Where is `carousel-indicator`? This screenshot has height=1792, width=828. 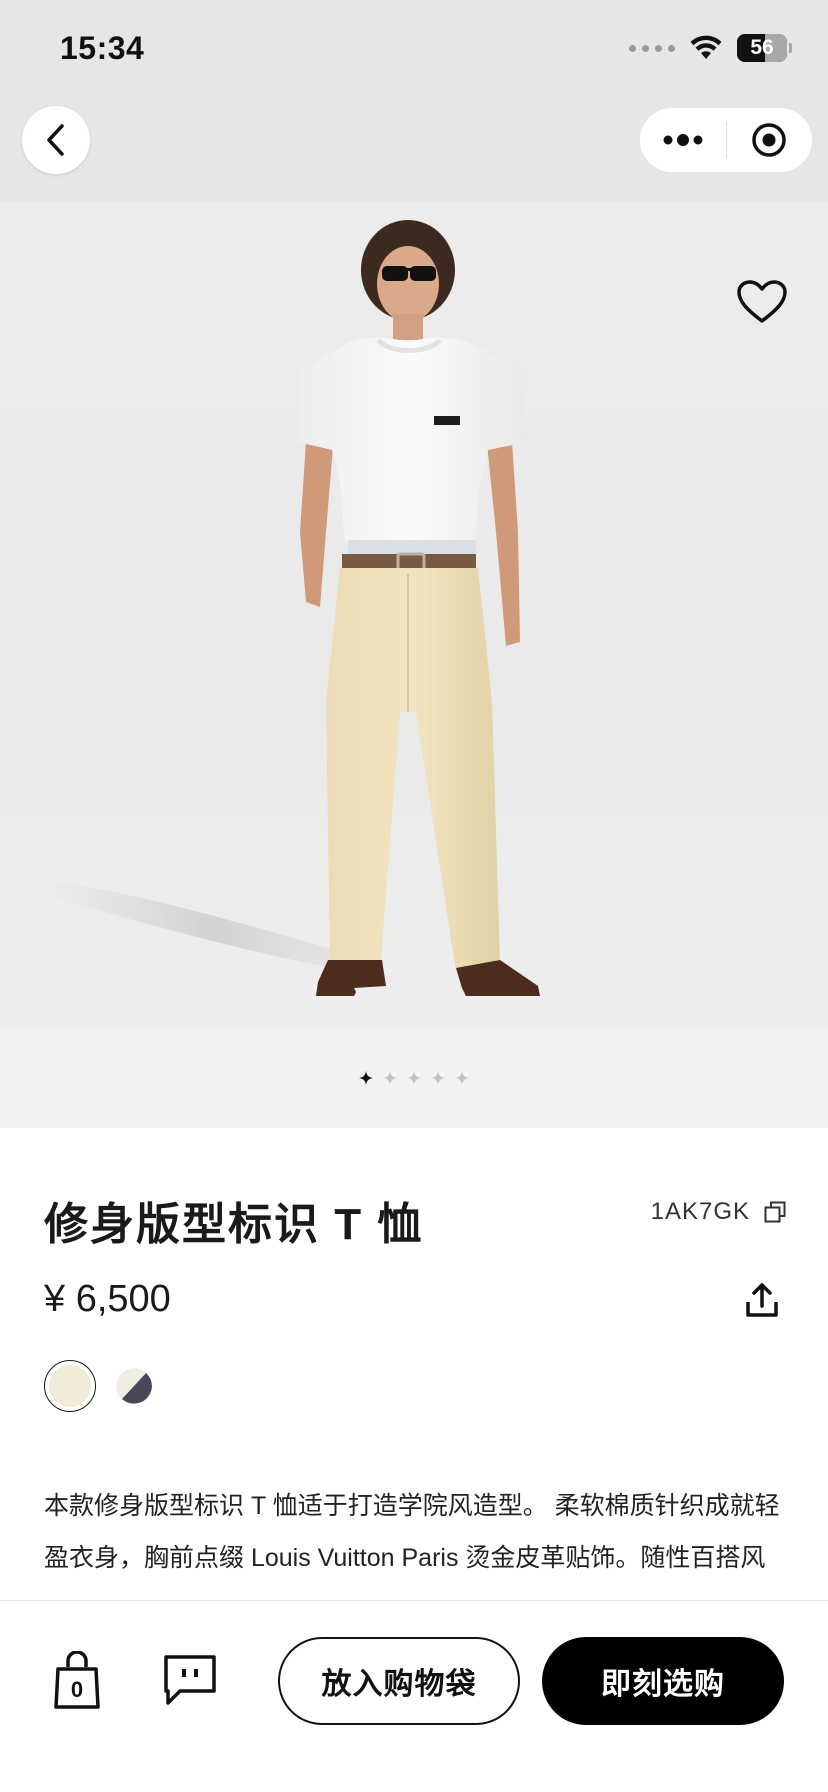
carousel-indicator is located at coordinates (414, 1078).